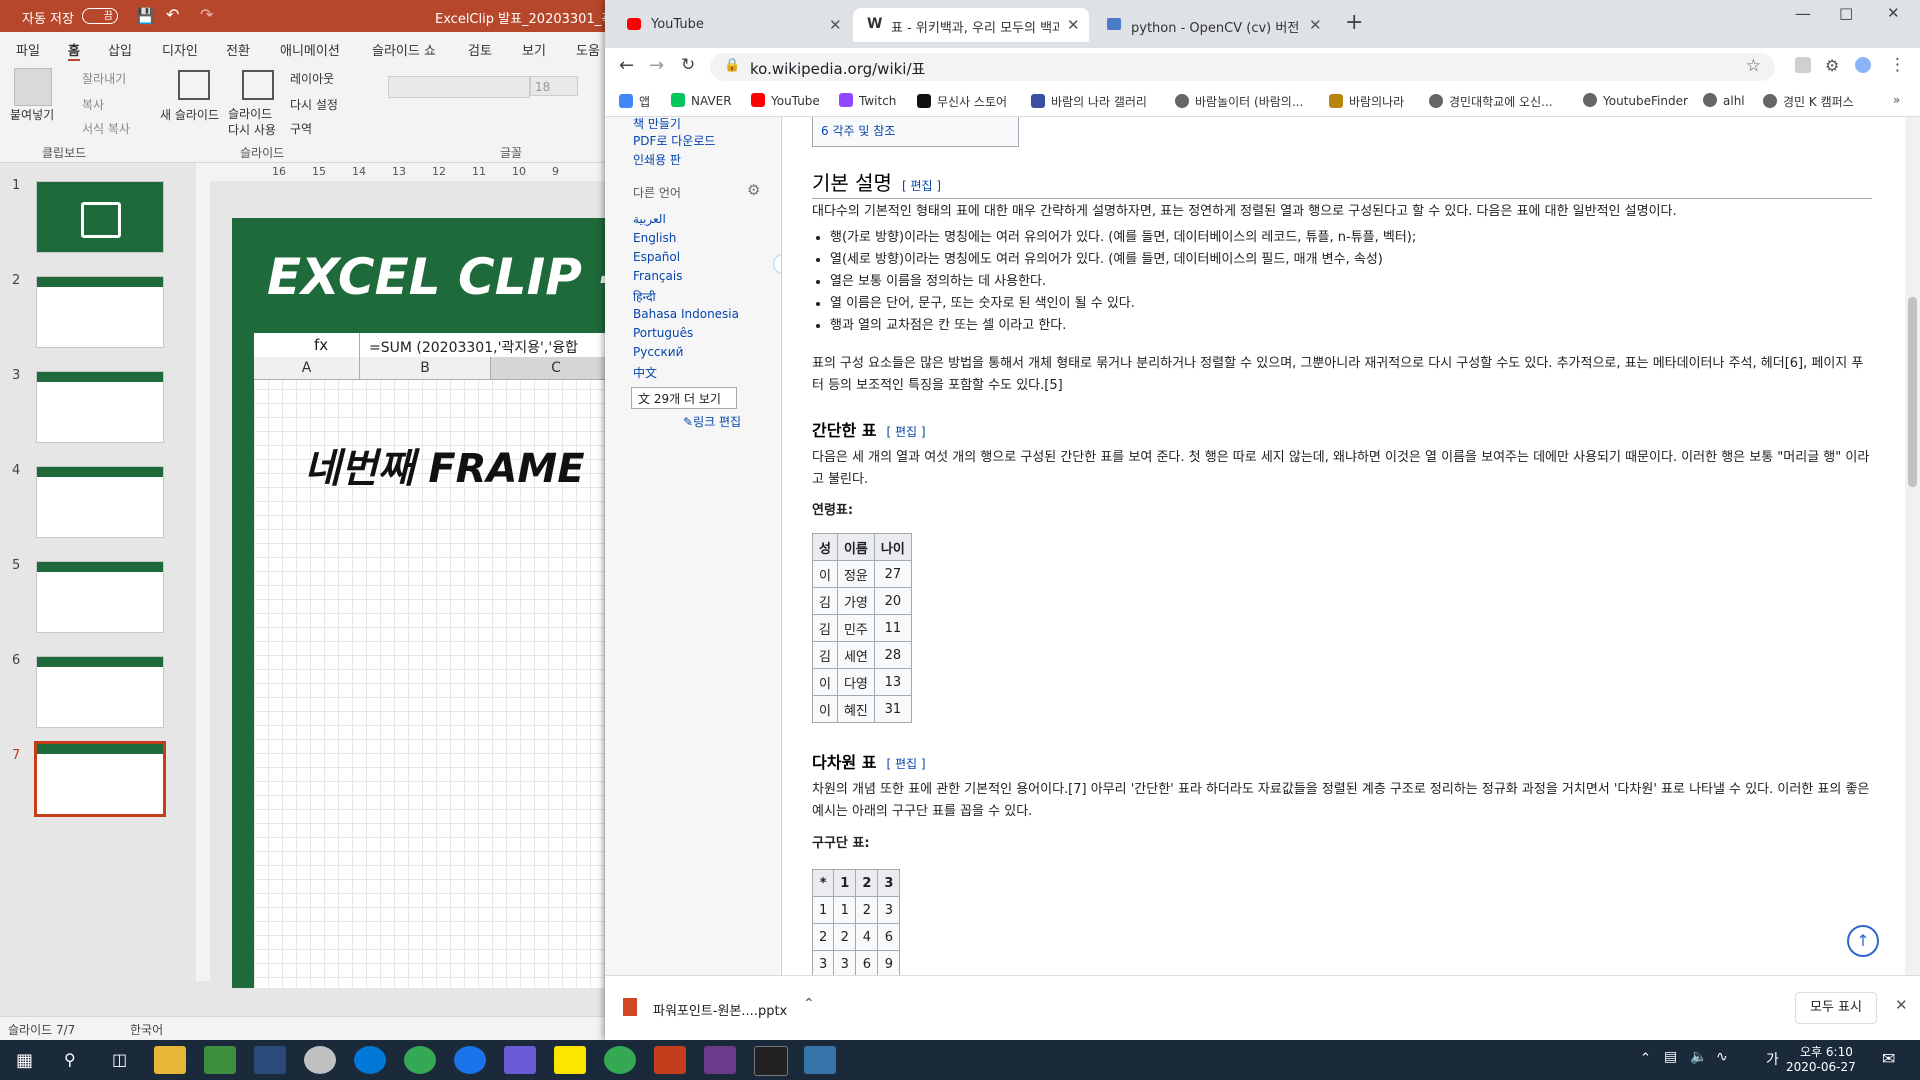 This screenshot has width=1920, height=1080. What do you see at coordinates (252, 122) in the screenshot?
I see `reuse-slide-button: 슬라이드 다시 사용` at bounding box center [252, 122].